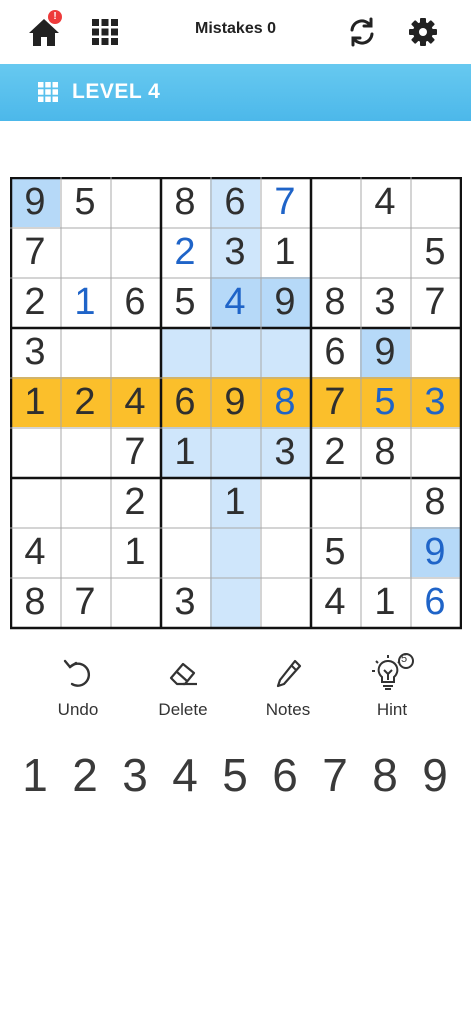 The image size is (471, 1024). What do you see at coordinates (185, 775) in the screenshot?
I see `number-pad-key-4: 4` at bounding box center [185, 775].